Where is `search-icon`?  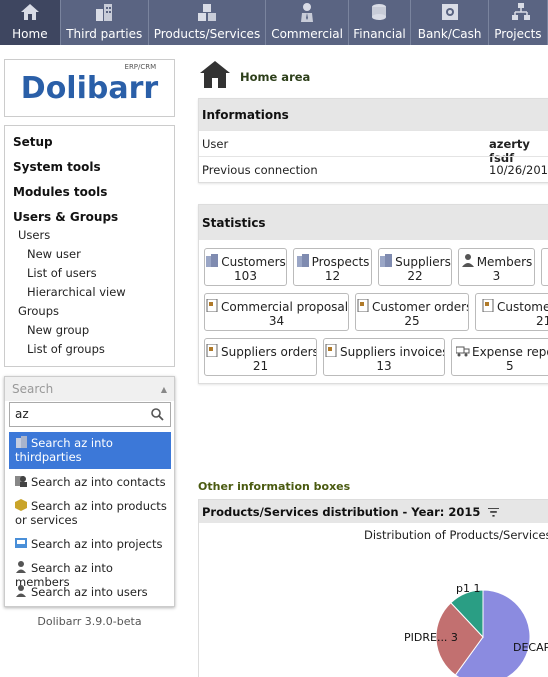 search-icon is located at coordinates (157, 414).